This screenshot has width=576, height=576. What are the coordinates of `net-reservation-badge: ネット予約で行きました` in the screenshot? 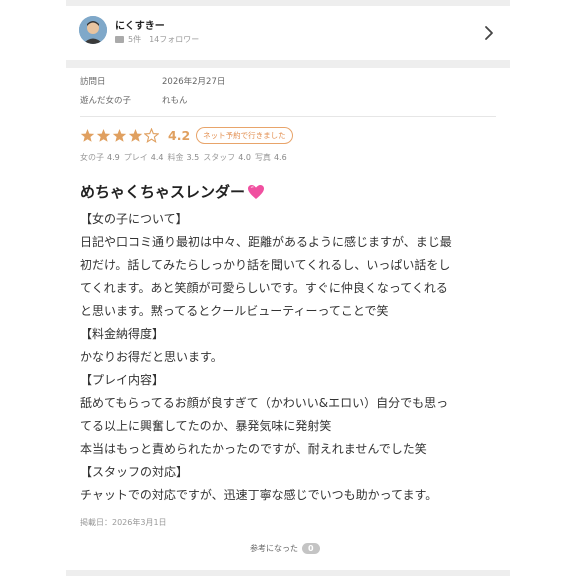 It's located at (244, 135).